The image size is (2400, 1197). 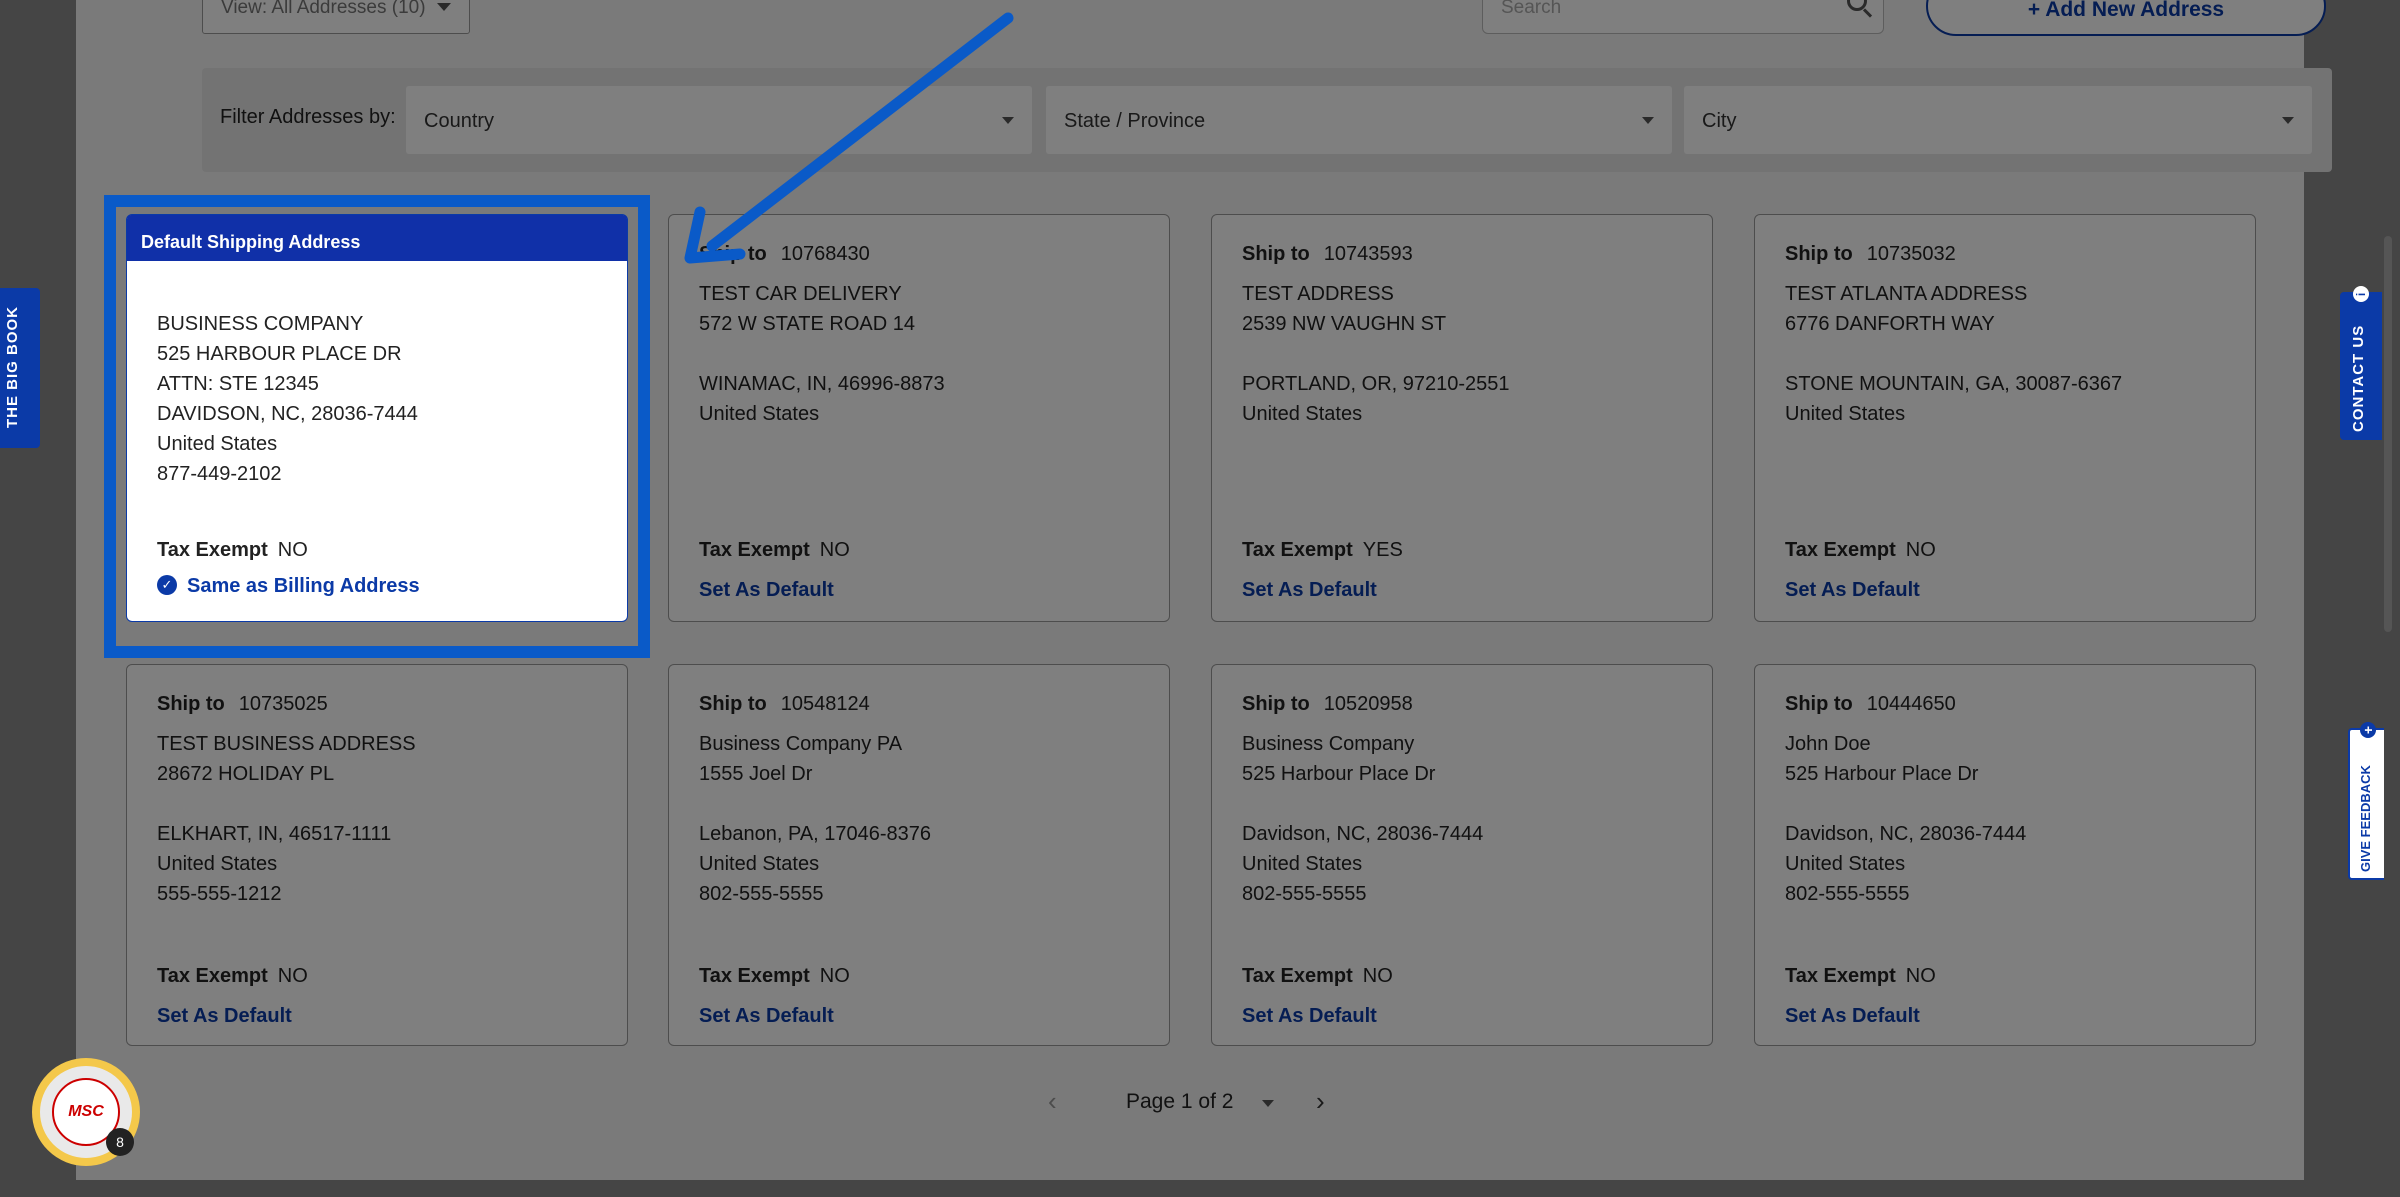 I want to click on scrollbar-thumb, so click(x=2388, y=434).